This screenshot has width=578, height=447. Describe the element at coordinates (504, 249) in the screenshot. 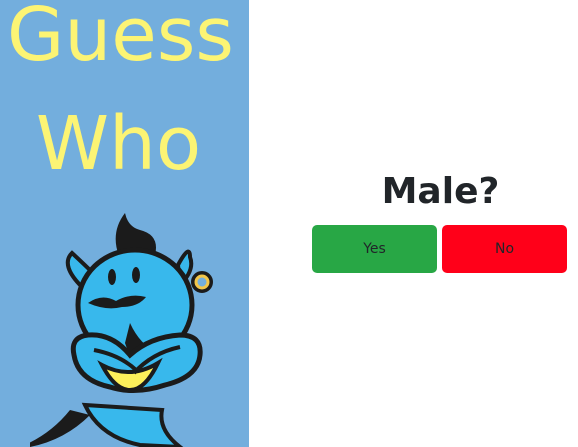

I see `no-button: No` at that location.